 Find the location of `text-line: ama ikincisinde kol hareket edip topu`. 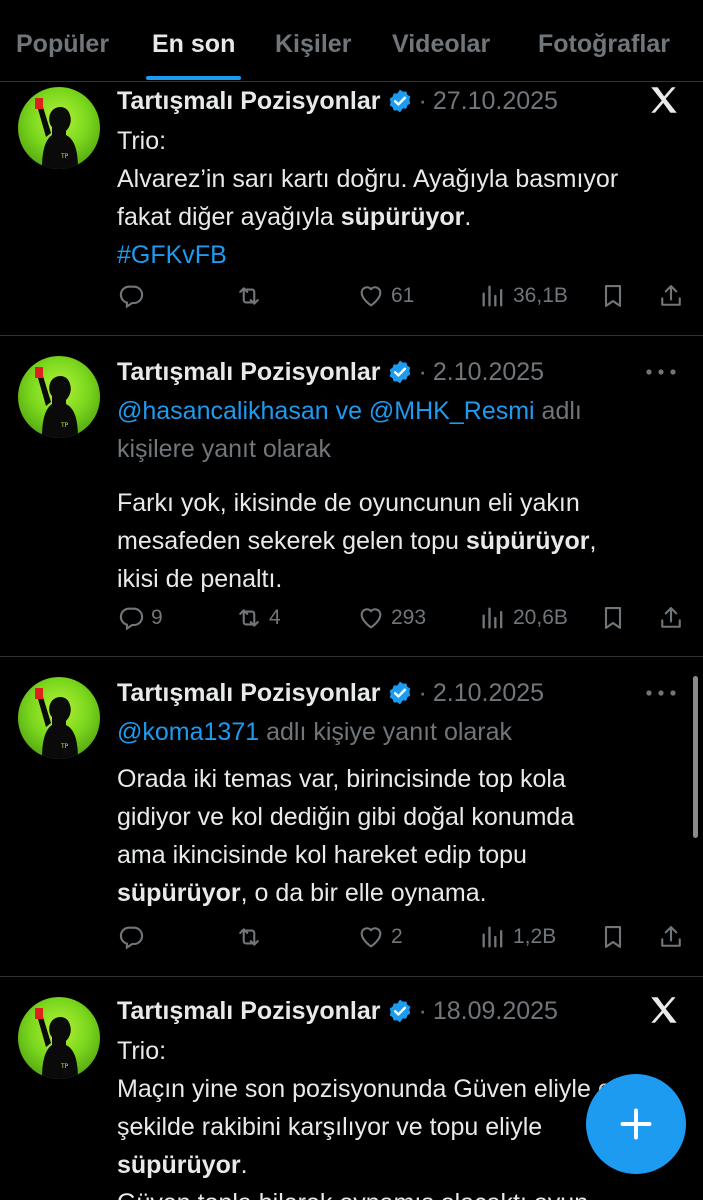

text-line: ama ikincisinde kol hareket edip topu is located at coordinates (322, 855).